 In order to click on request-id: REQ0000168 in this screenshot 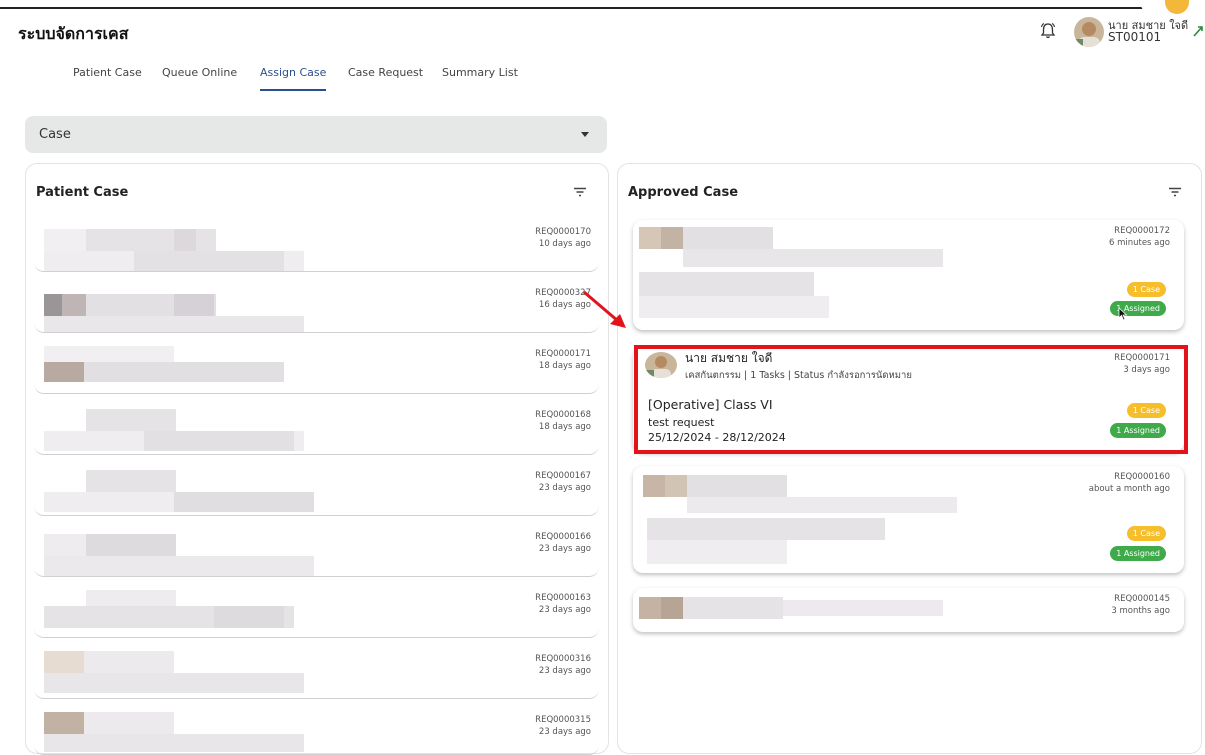, I will do `click(563, 415)`.